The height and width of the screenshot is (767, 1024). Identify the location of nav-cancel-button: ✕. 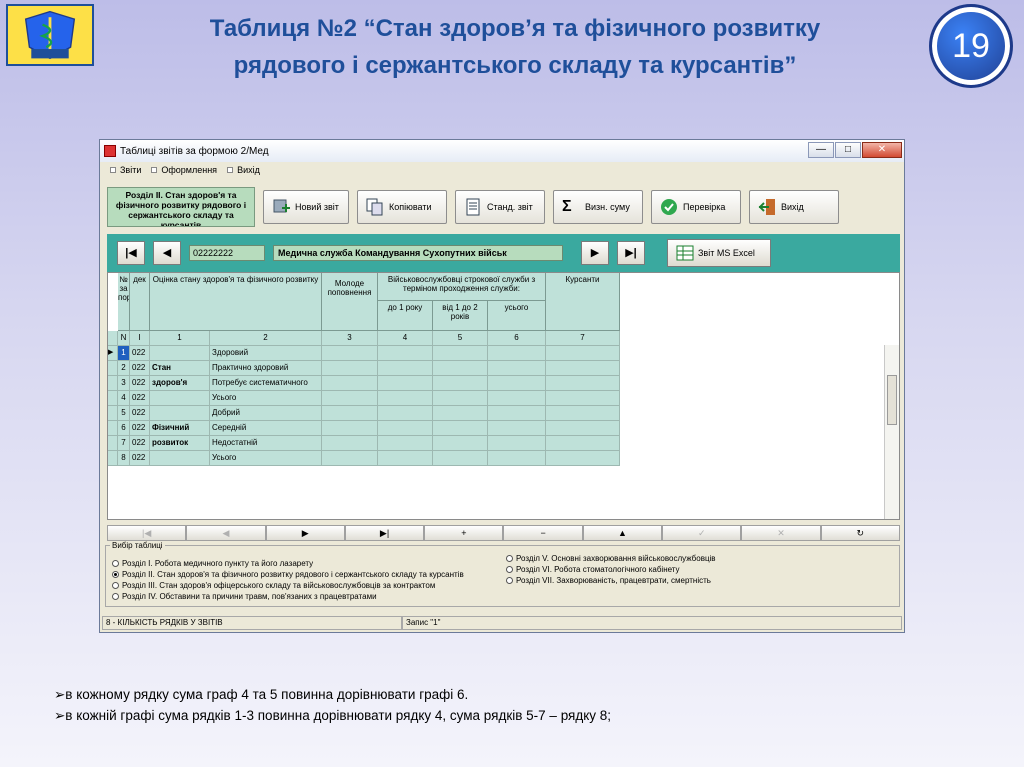
(781, 533).